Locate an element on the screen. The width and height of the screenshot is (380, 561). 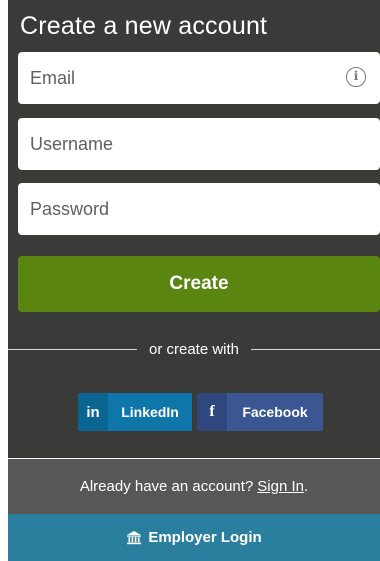
email-field is located at coordinates (199, 78).